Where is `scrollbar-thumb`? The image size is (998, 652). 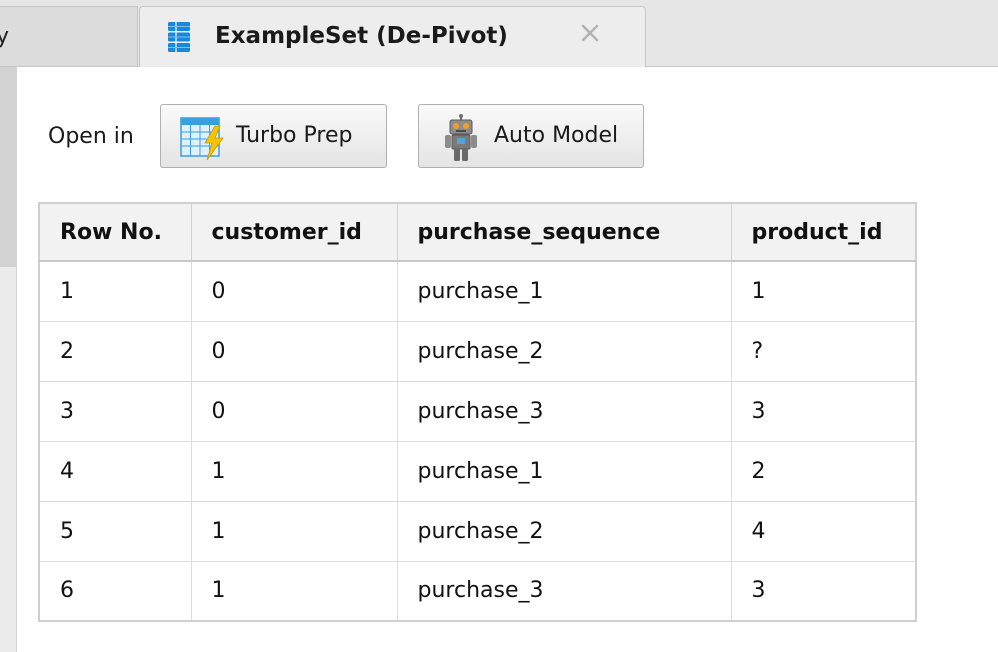 scrollbar-thumb is located at coordinates (8, 167).